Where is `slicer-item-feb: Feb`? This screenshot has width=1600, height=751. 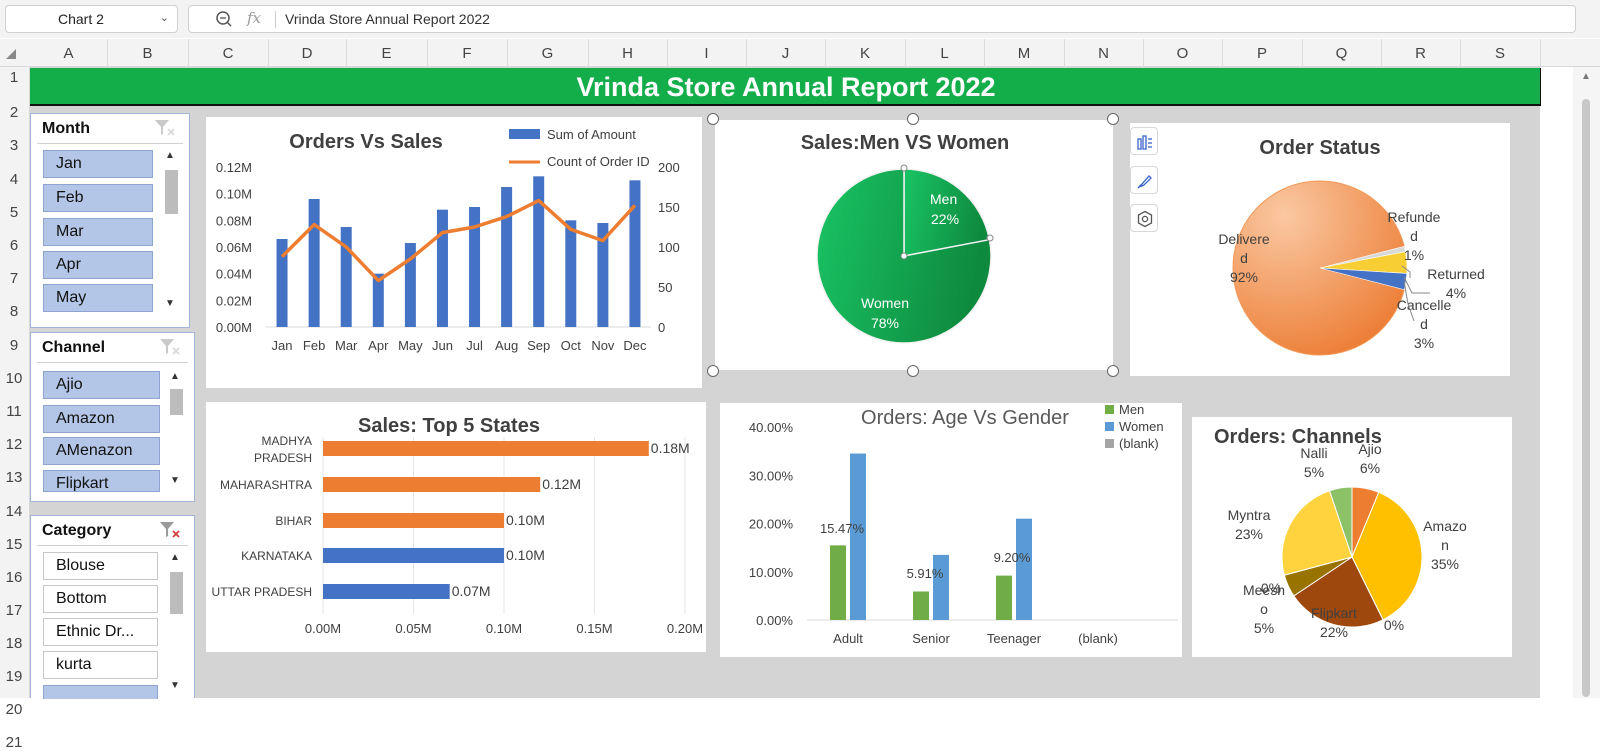
slicer-item-feb: Feb is located at coordinates (98, 198).